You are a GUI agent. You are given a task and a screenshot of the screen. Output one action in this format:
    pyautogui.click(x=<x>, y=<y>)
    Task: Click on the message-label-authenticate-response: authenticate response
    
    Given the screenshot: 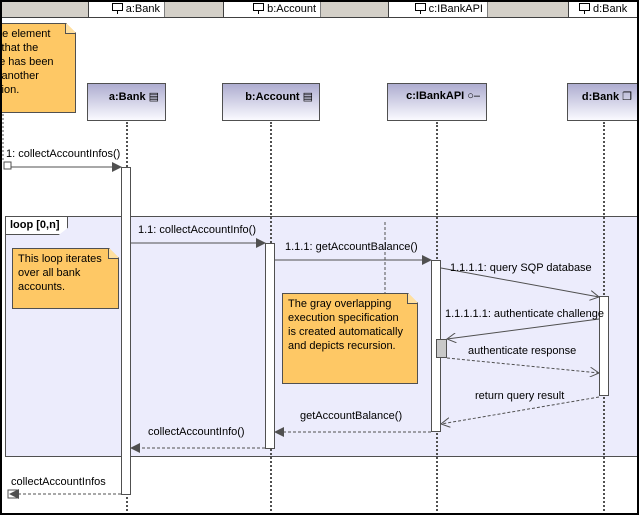 What is the action you would take?
    pyautogui.click(x=522, y=351)
    